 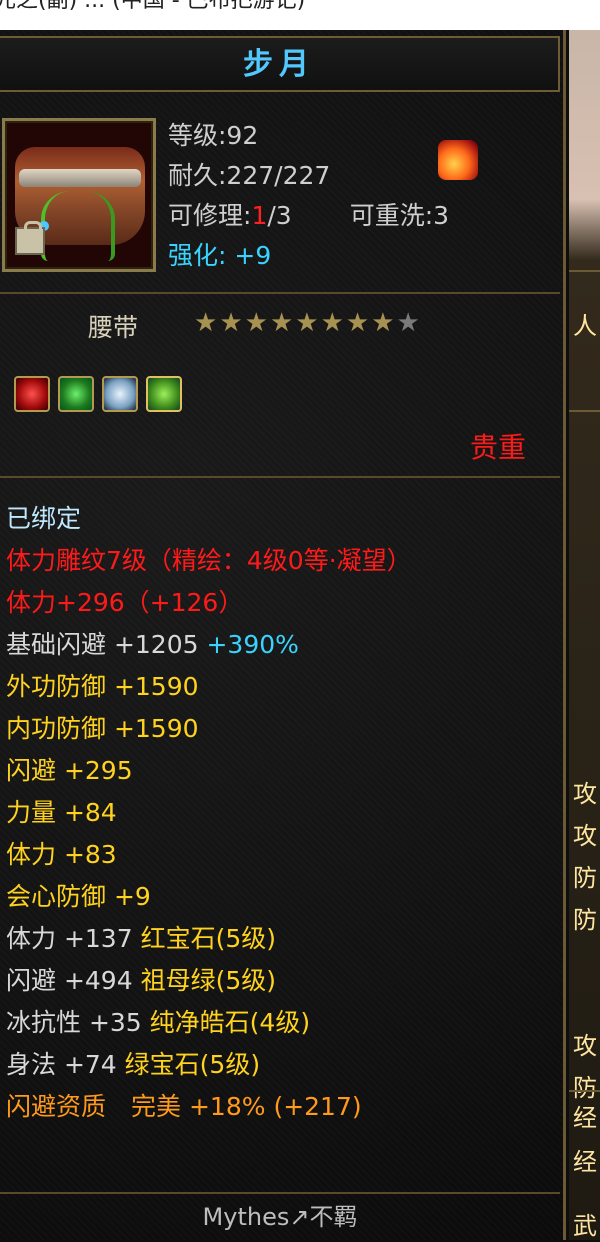 I want to click on repair-total: /3, so click(x=279, y=215).